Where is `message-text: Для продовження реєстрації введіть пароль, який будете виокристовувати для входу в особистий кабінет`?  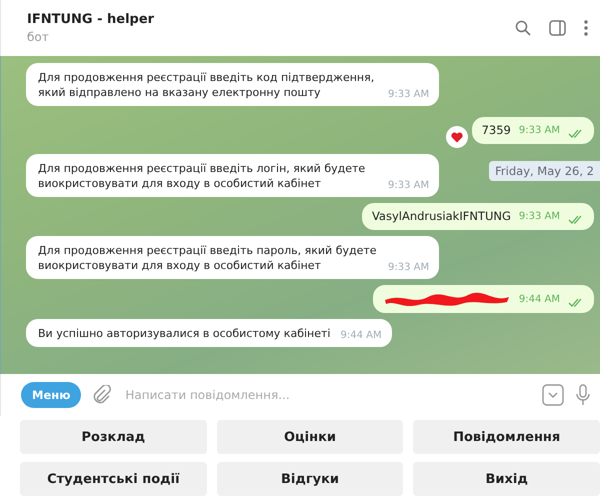
message-text: Для продовження реєстрації введіть пароль, який будете виокристовувати для входу в особистий кабінет is located at coordinates (208, 258).